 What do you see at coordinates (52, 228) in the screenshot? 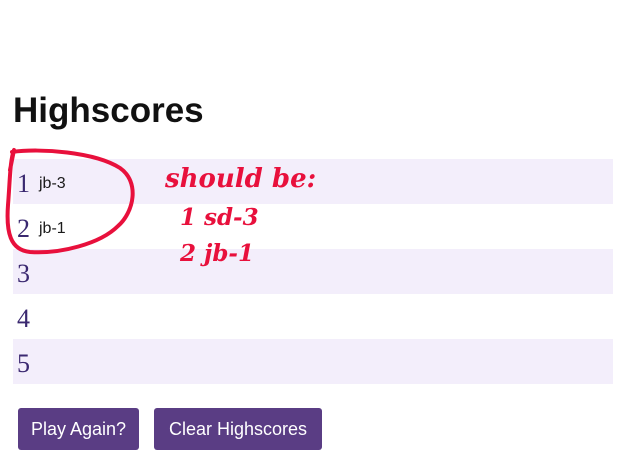
I see `player-name: jb-1` at bounding box center [52, 228].